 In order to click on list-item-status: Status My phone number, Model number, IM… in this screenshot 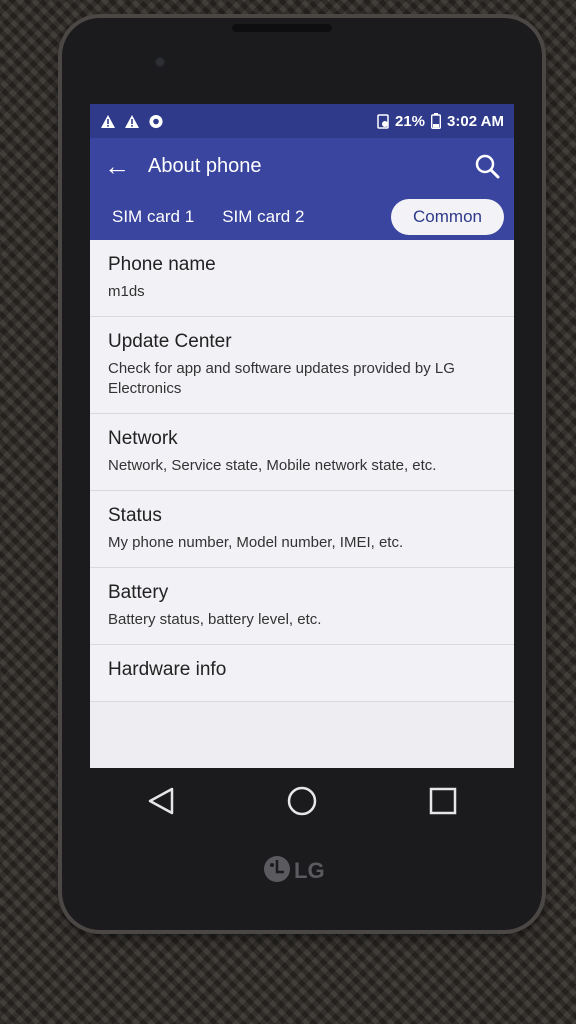, I will do `click(302, 529)`.